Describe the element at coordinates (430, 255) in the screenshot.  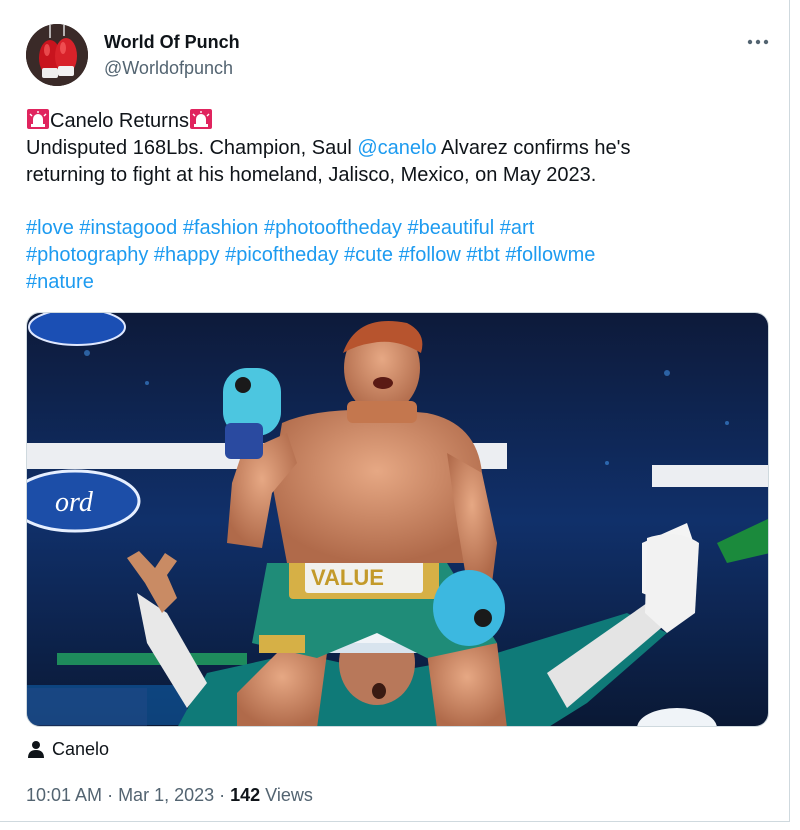
I see `hashtag-link: #follow` at that location.